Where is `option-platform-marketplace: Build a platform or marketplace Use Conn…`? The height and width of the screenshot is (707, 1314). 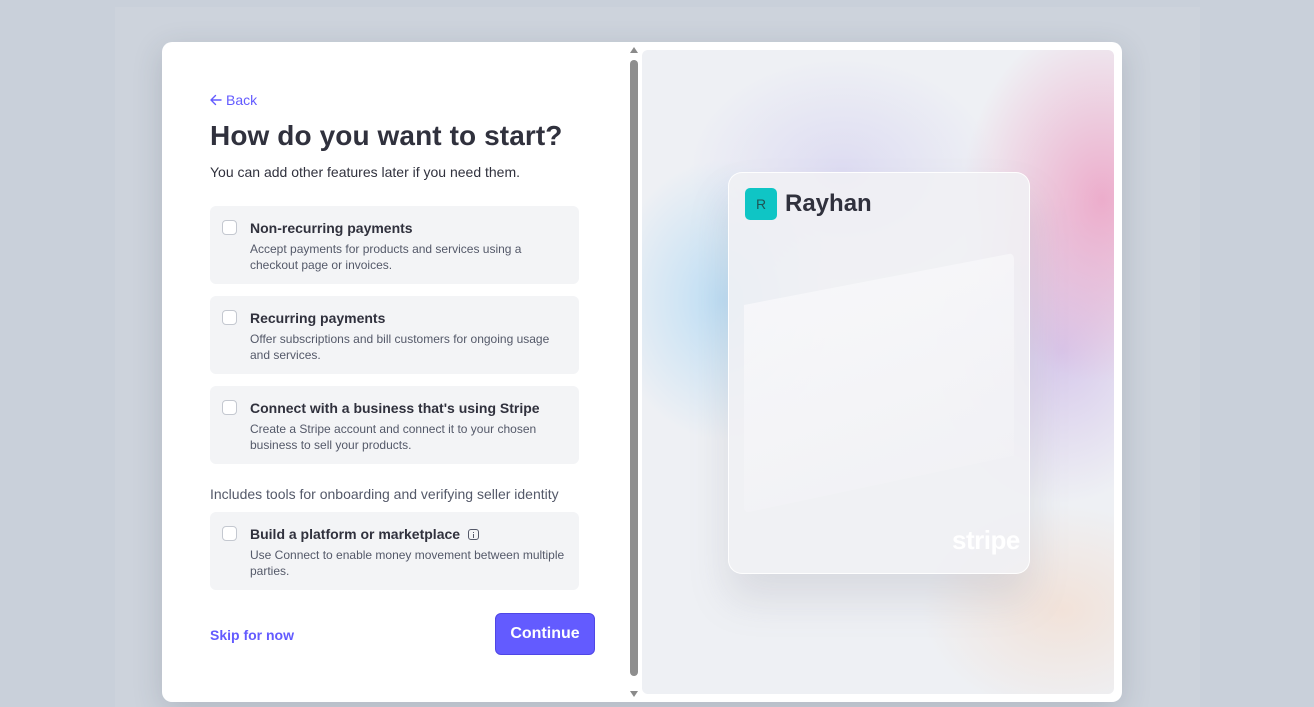
option-platform-marketplace: Build a platform or marketplace Use Conn… is located at coordinates (394, 551).